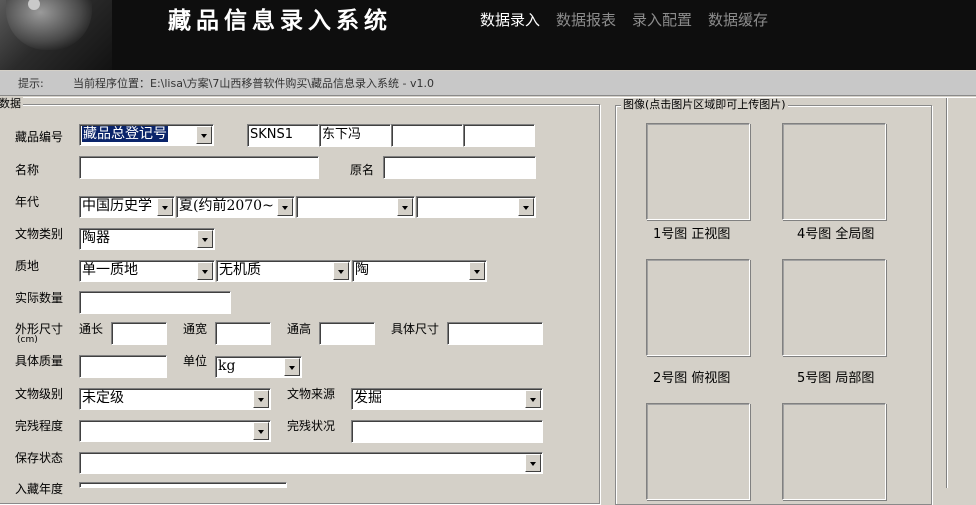  I want to click on grade-label: 文物级别, so click(39, 394).